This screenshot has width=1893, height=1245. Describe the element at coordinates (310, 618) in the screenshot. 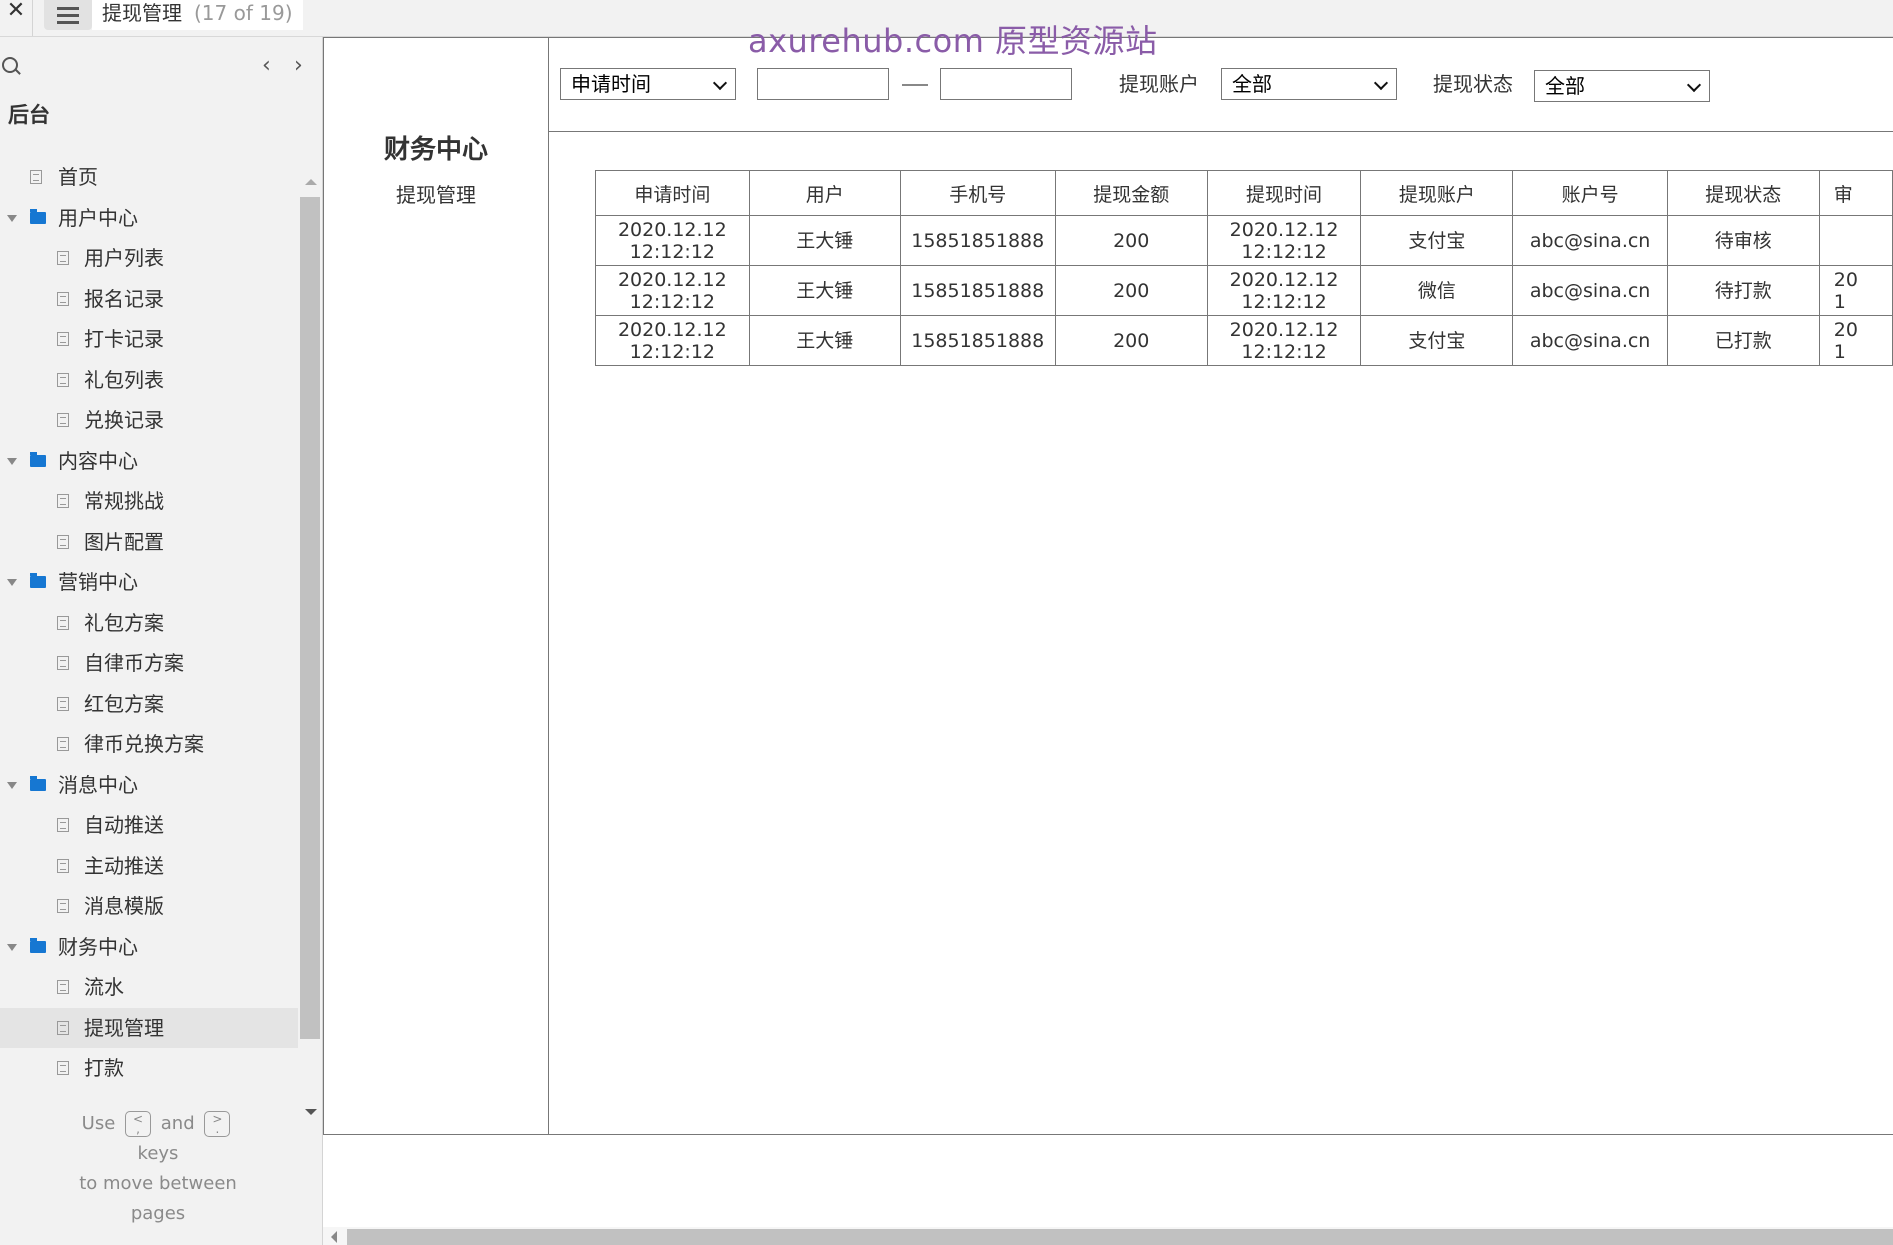

I see `scroll-thumb` at that location.